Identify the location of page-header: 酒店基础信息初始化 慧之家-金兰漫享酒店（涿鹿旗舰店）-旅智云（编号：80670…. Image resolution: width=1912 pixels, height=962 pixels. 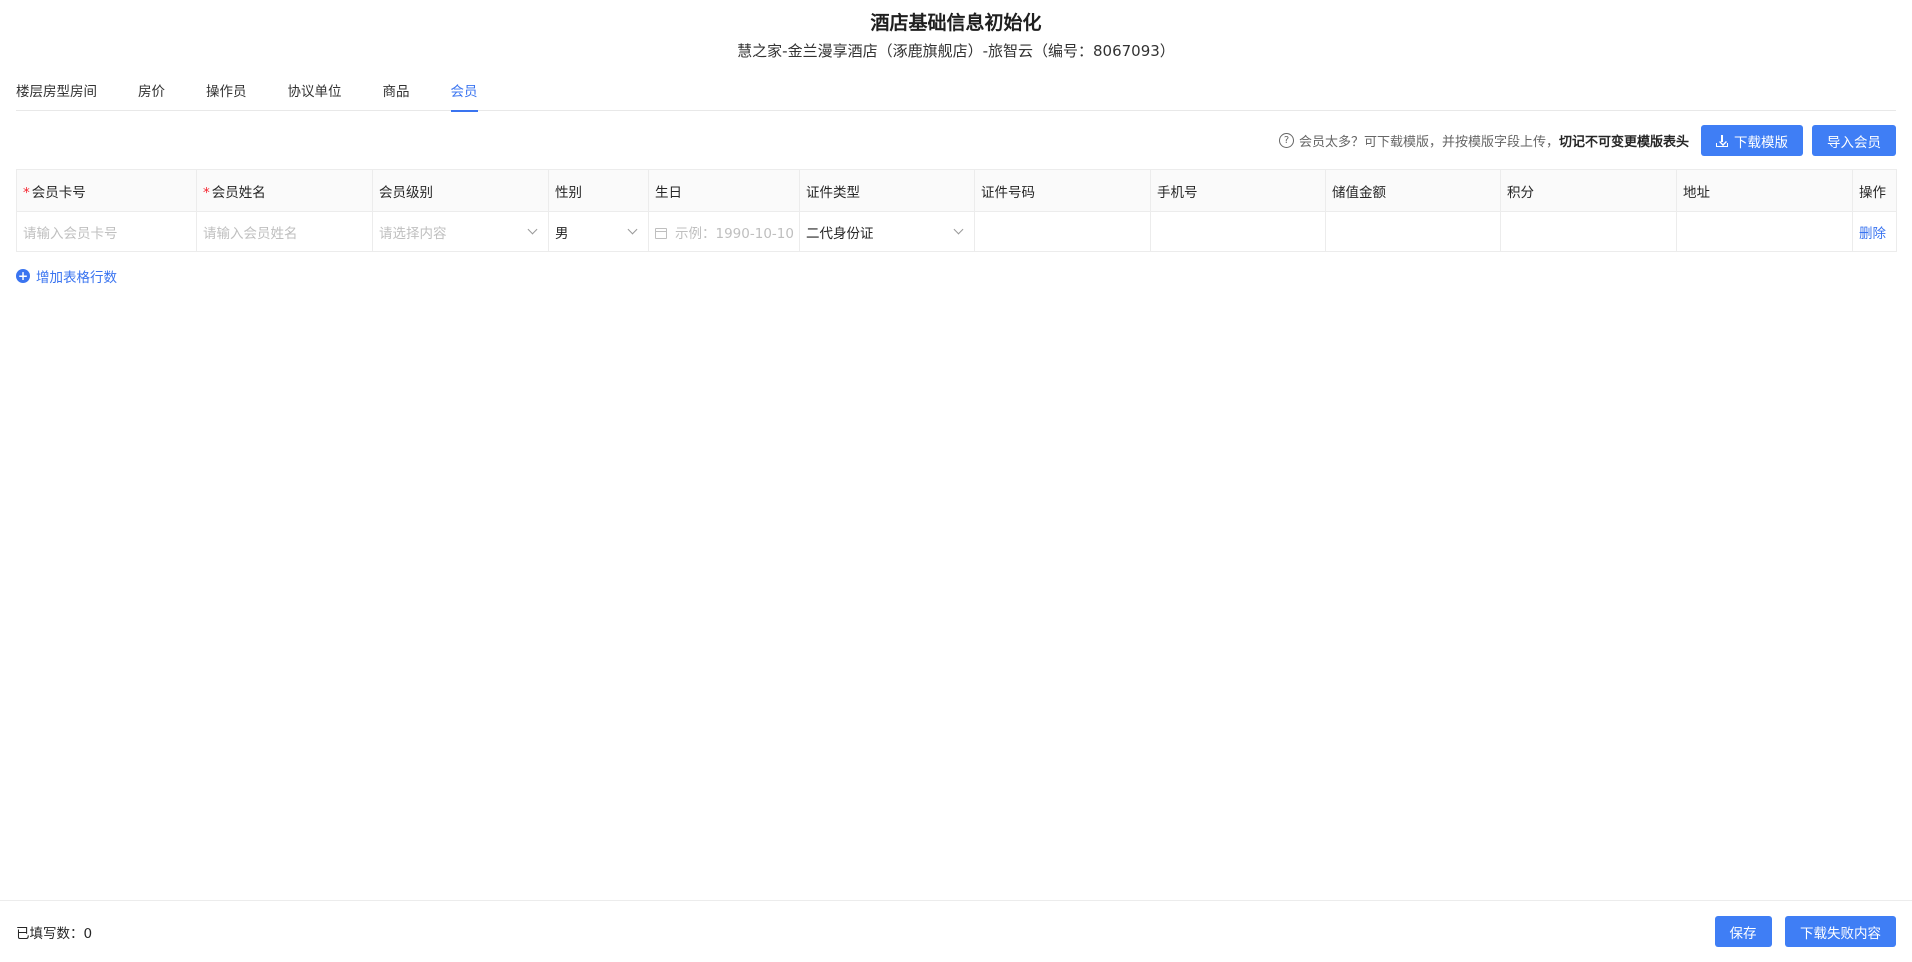
(956, 31).